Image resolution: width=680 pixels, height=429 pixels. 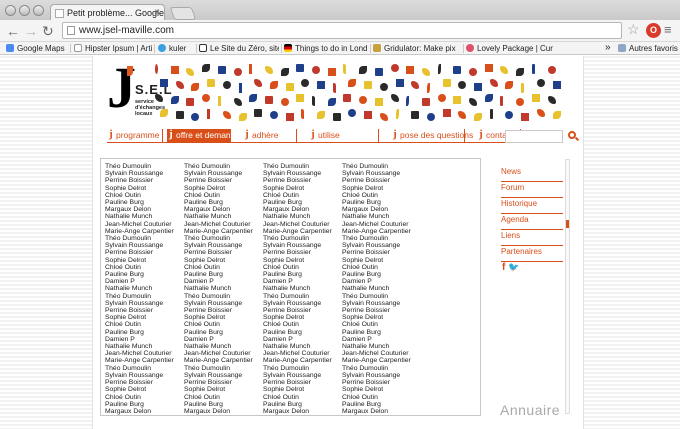 What do you see at coordinates (503, 267) in the screenshot?
I see `facebook-icon: f` at bounding box center [503, 267].